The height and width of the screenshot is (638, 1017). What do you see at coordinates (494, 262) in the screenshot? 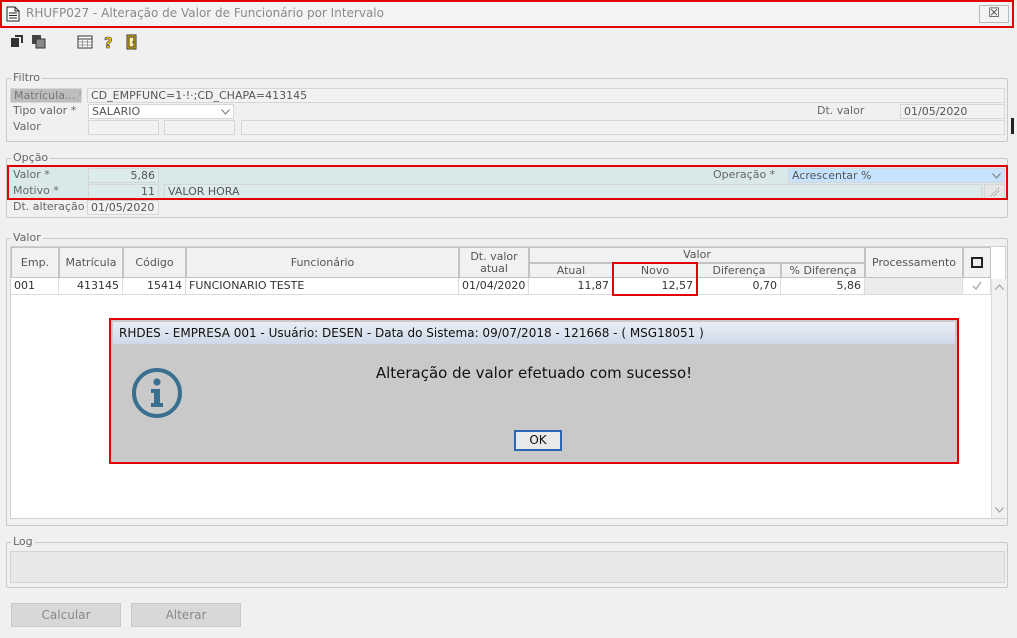
I see `col-header-dt-valor-atual: Dt. valor atual` at bounding box center [494, 262].